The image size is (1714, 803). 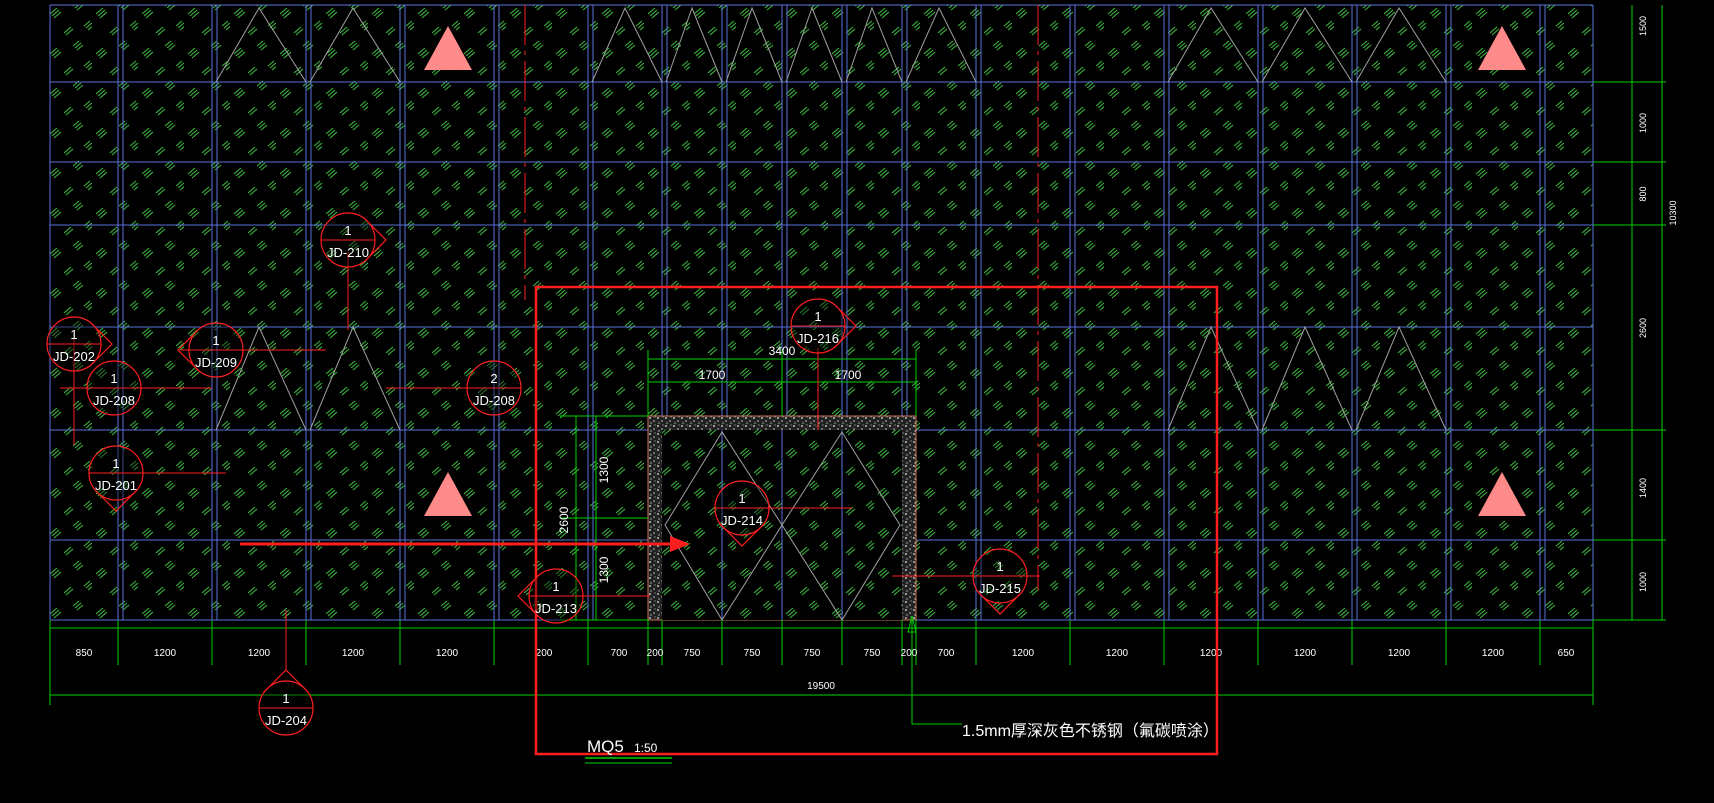 I want to click on right-dim-total: 10300, so click(x=1673, y=212).